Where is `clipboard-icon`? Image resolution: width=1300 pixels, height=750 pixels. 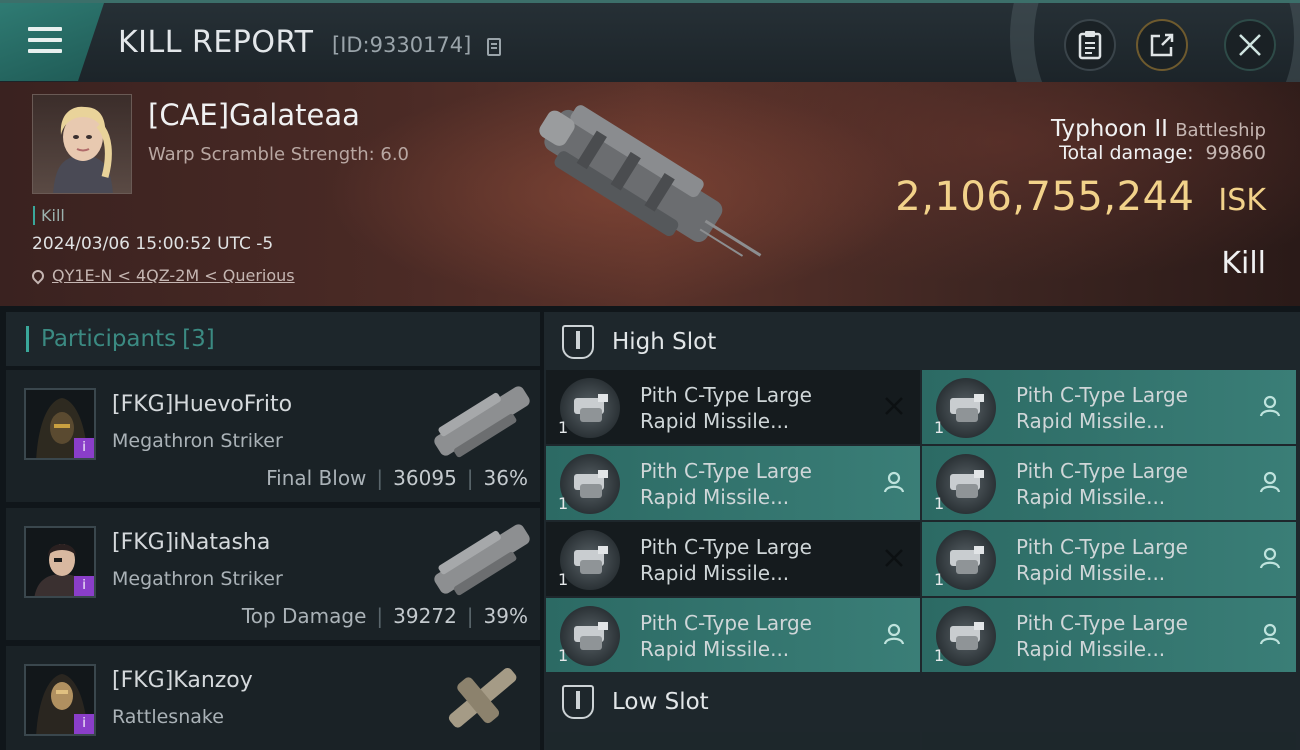
clipboard-icon is located at coordinates (1090, 45).